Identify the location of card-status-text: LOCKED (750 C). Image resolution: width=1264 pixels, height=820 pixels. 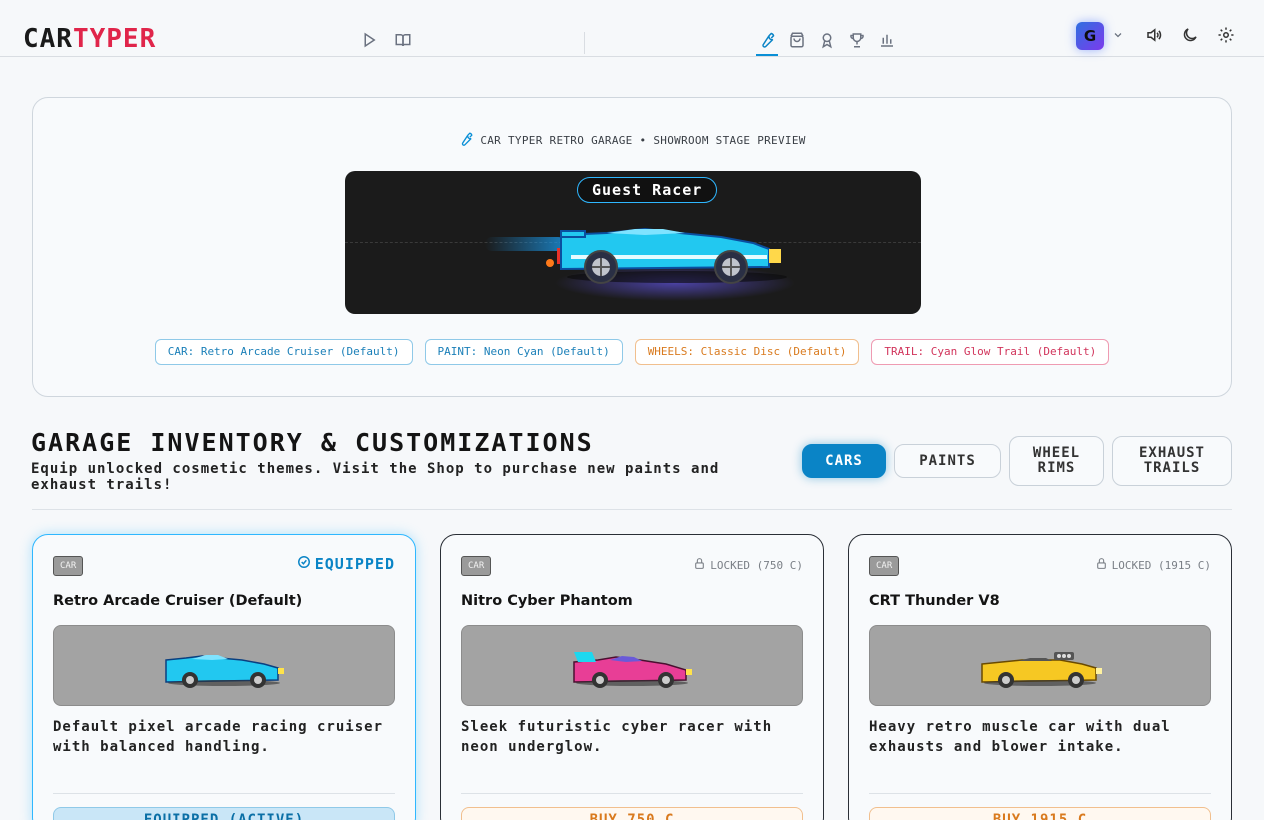
(756, 565).